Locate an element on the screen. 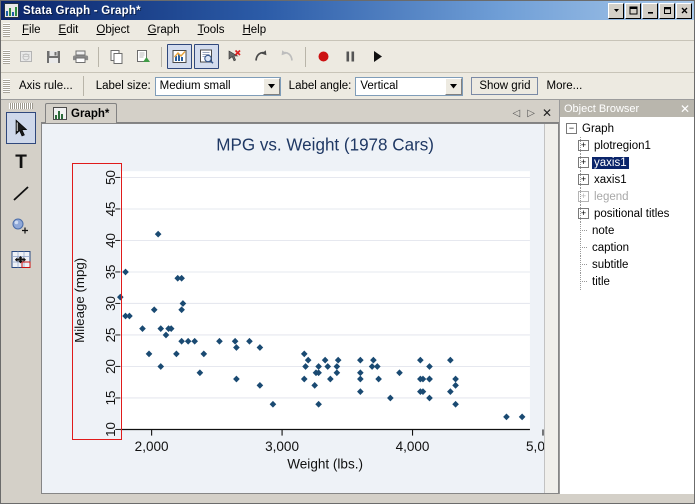 This screenshot has width=695, height=504. tree-label: yaxis1 is located at coordinates (610, 162).